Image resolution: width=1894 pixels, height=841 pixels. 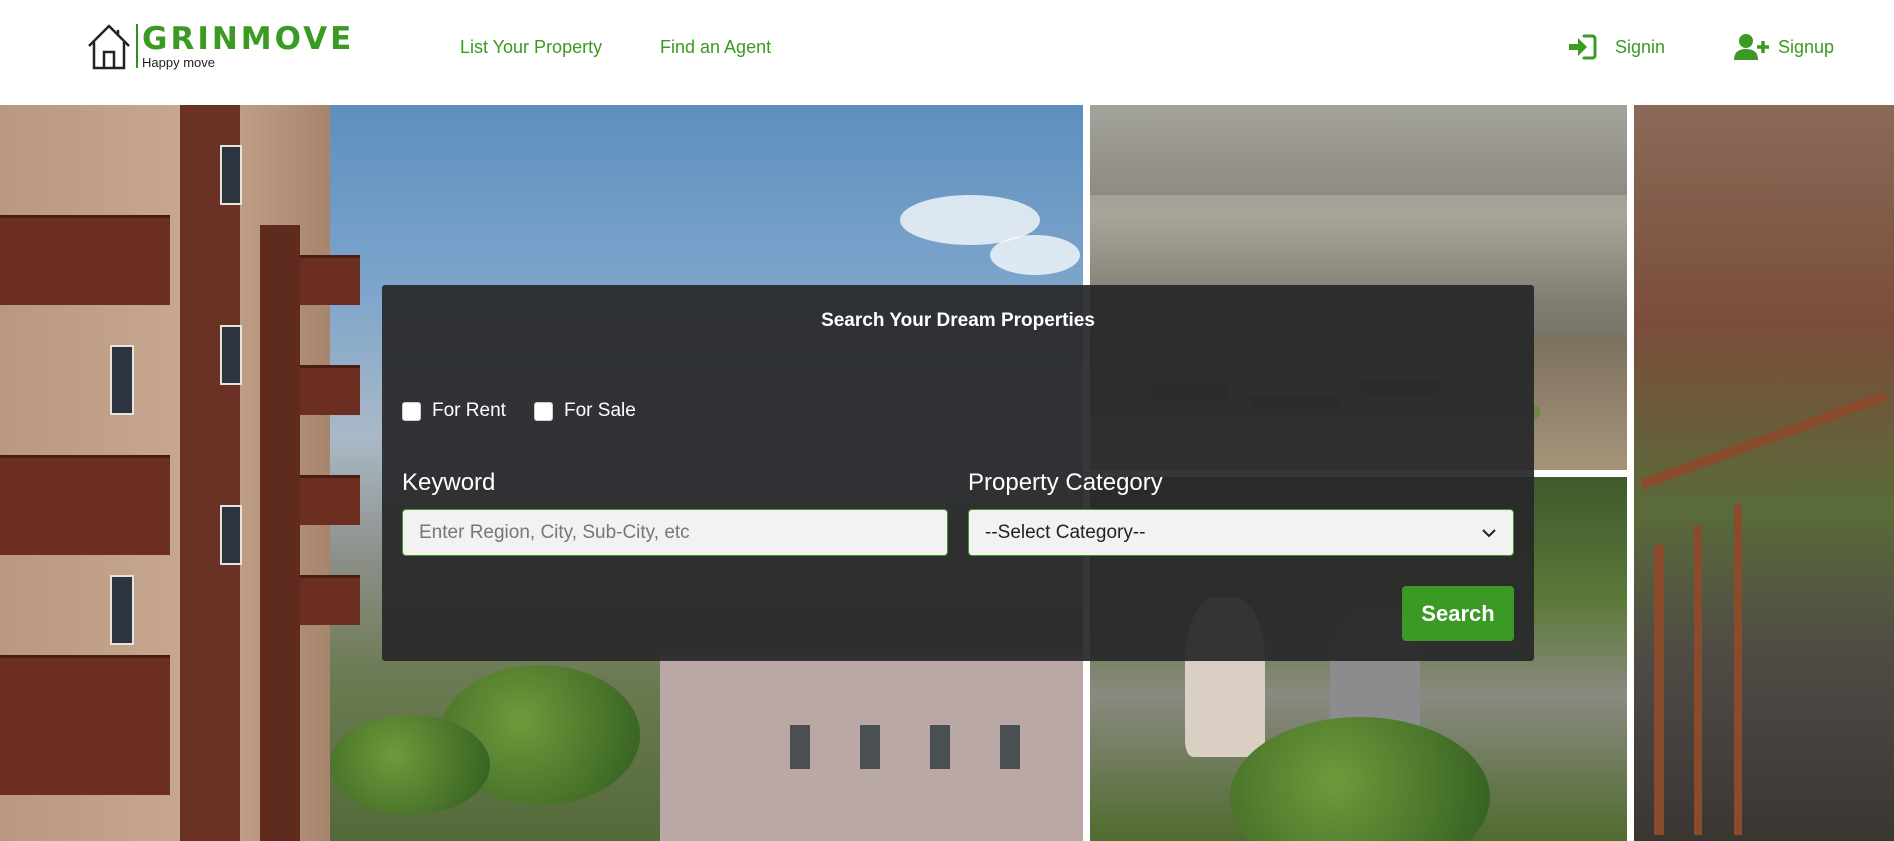 What do you see at coordinates (1458, 613) in the screenshot?
I see `search-button: Search` at bounding box center [1458, 613].